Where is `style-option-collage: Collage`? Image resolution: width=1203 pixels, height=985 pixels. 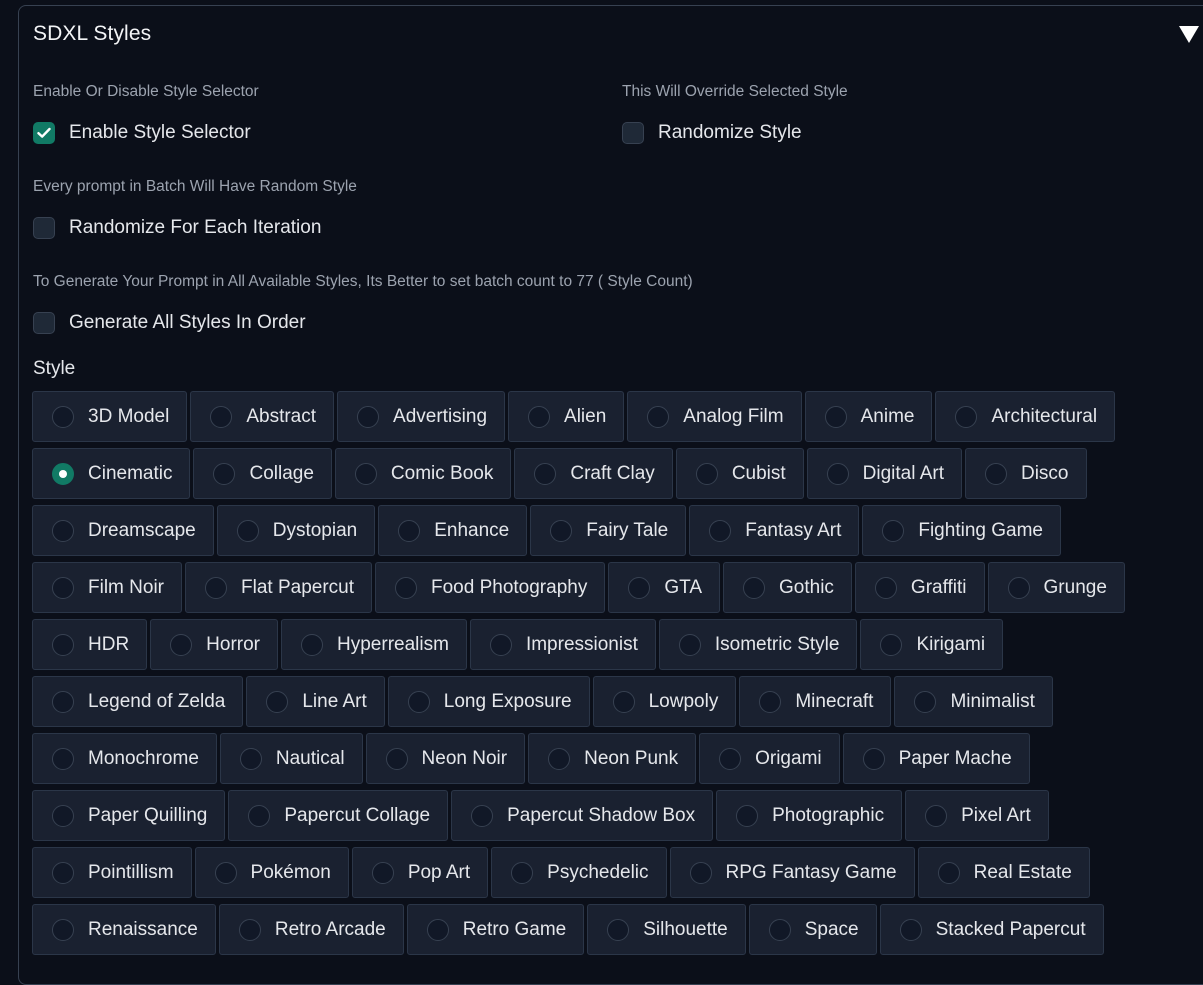 style-option-collage: Collage is located at coordinates (262, 473).